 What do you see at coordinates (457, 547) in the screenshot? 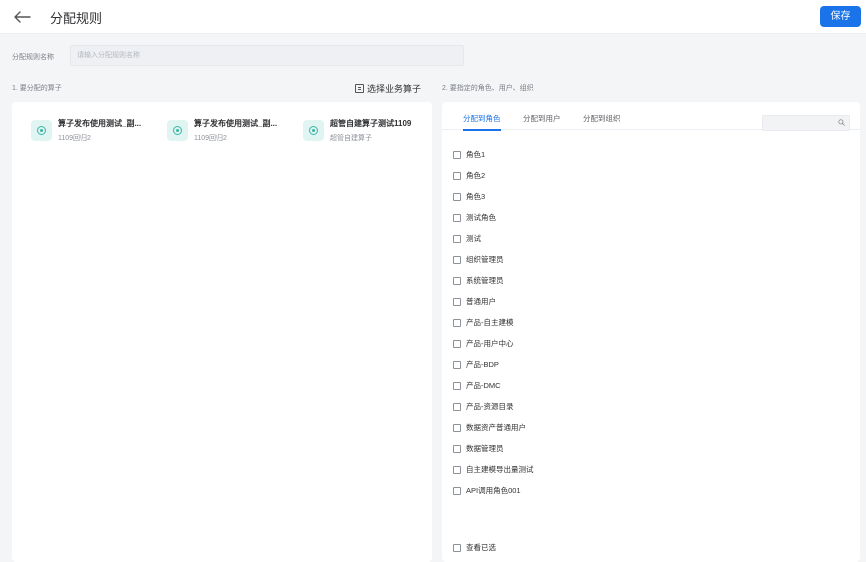
I see `view-selected-checkbox` at bounding box center [457, 547].